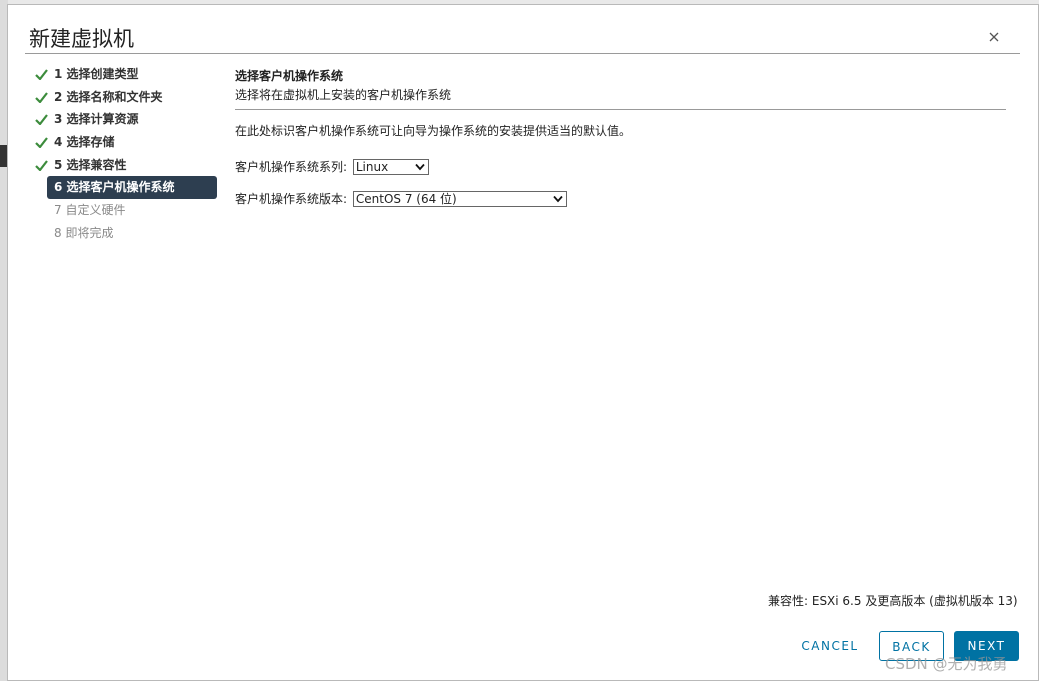  I want to click on os-family-select: Linux, so click(390, 166).